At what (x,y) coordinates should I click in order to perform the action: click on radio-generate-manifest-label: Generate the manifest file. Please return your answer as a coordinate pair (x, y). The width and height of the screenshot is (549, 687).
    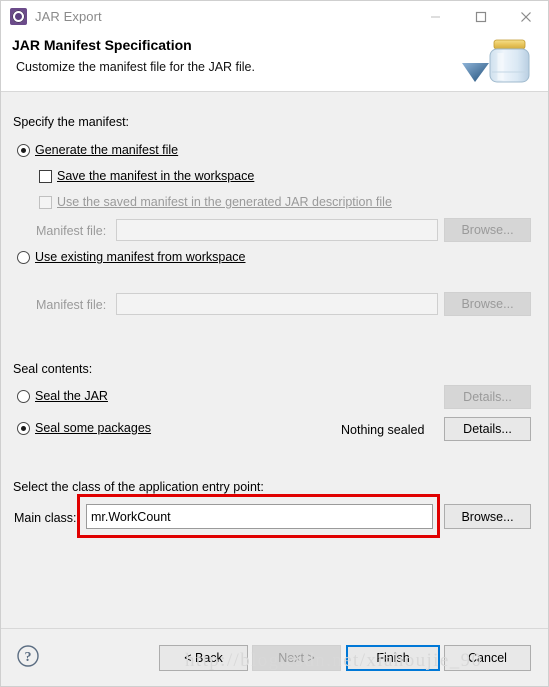
    Looking at the image, I should click on (107, 150).